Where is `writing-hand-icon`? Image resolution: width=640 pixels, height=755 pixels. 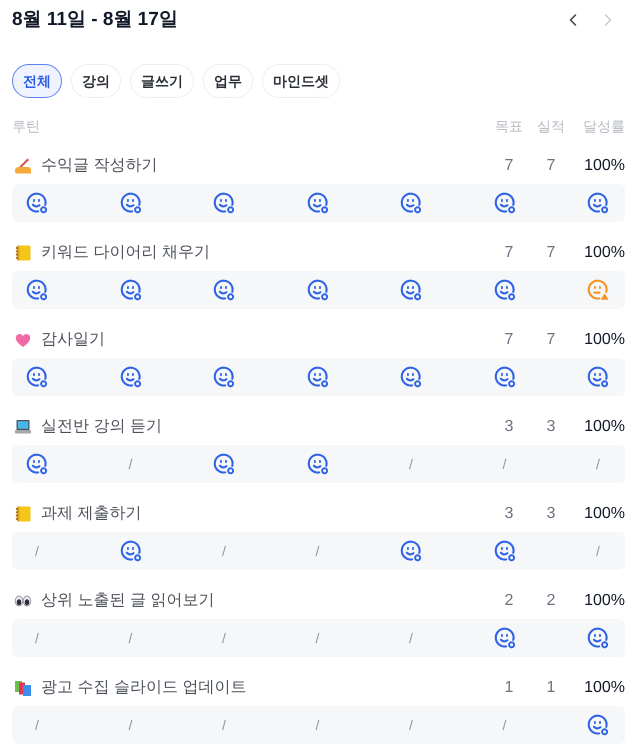
writing-hand-icon is located at coordinates (23, 166).